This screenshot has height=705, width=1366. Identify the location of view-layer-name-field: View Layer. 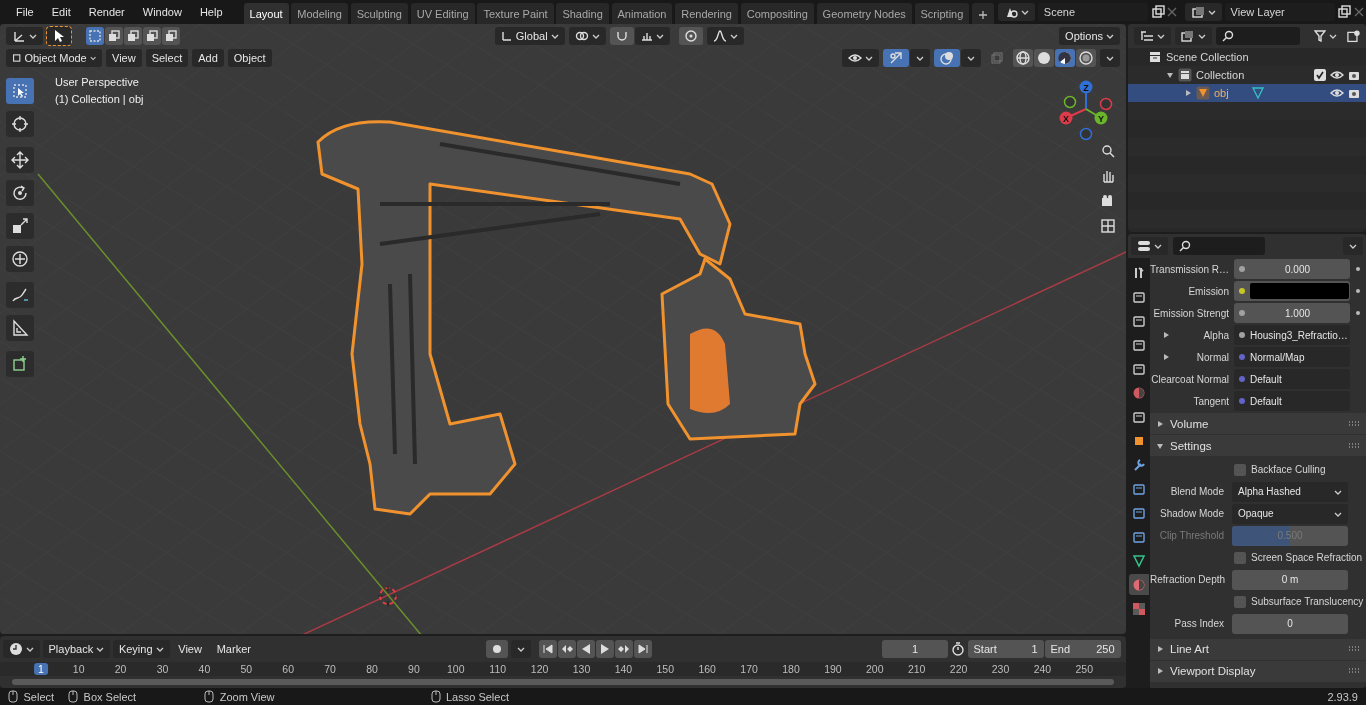
(1279, 12).